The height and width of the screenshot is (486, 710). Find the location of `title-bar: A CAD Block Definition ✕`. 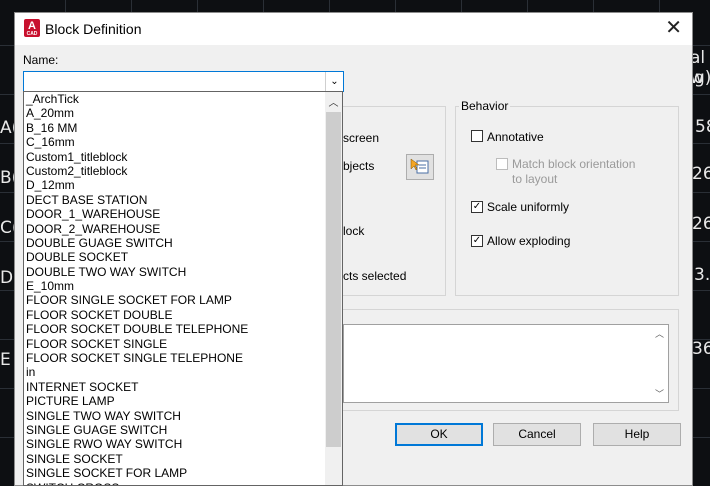

title-bar: A CAD Block Definition ✕ is located at coordinates (353, 29).